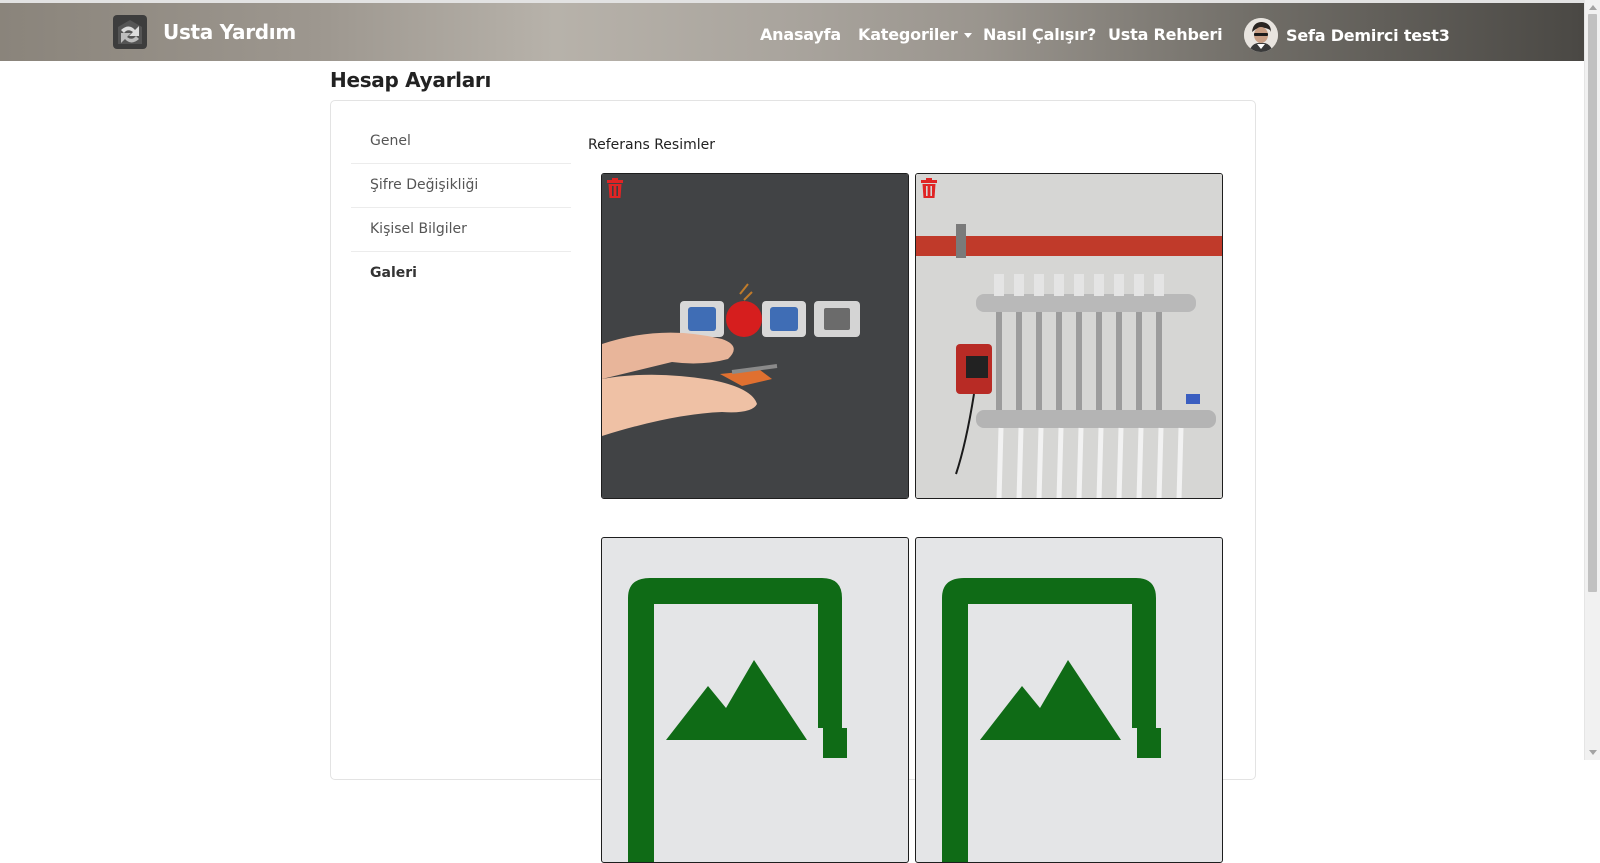 This screenshot has width=1600, height=863. Describe the element at coordinates (130, 32) in the screenshot. I see `brand-logo-icon` at that location.